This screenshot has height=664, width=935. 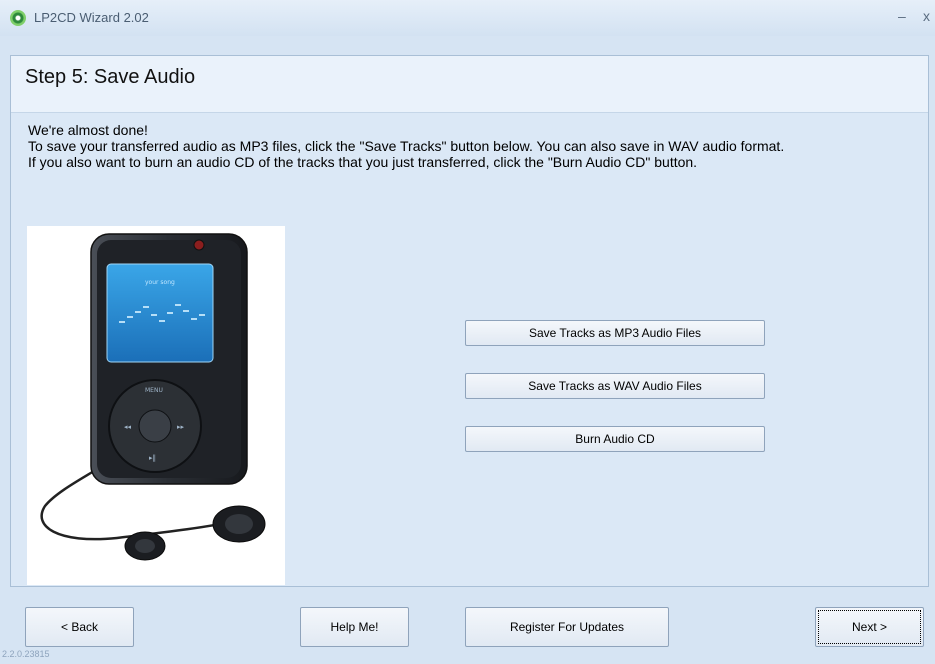 I want to click on burn-cd-button: Burn Audio CD, so click(x=615, y=439).